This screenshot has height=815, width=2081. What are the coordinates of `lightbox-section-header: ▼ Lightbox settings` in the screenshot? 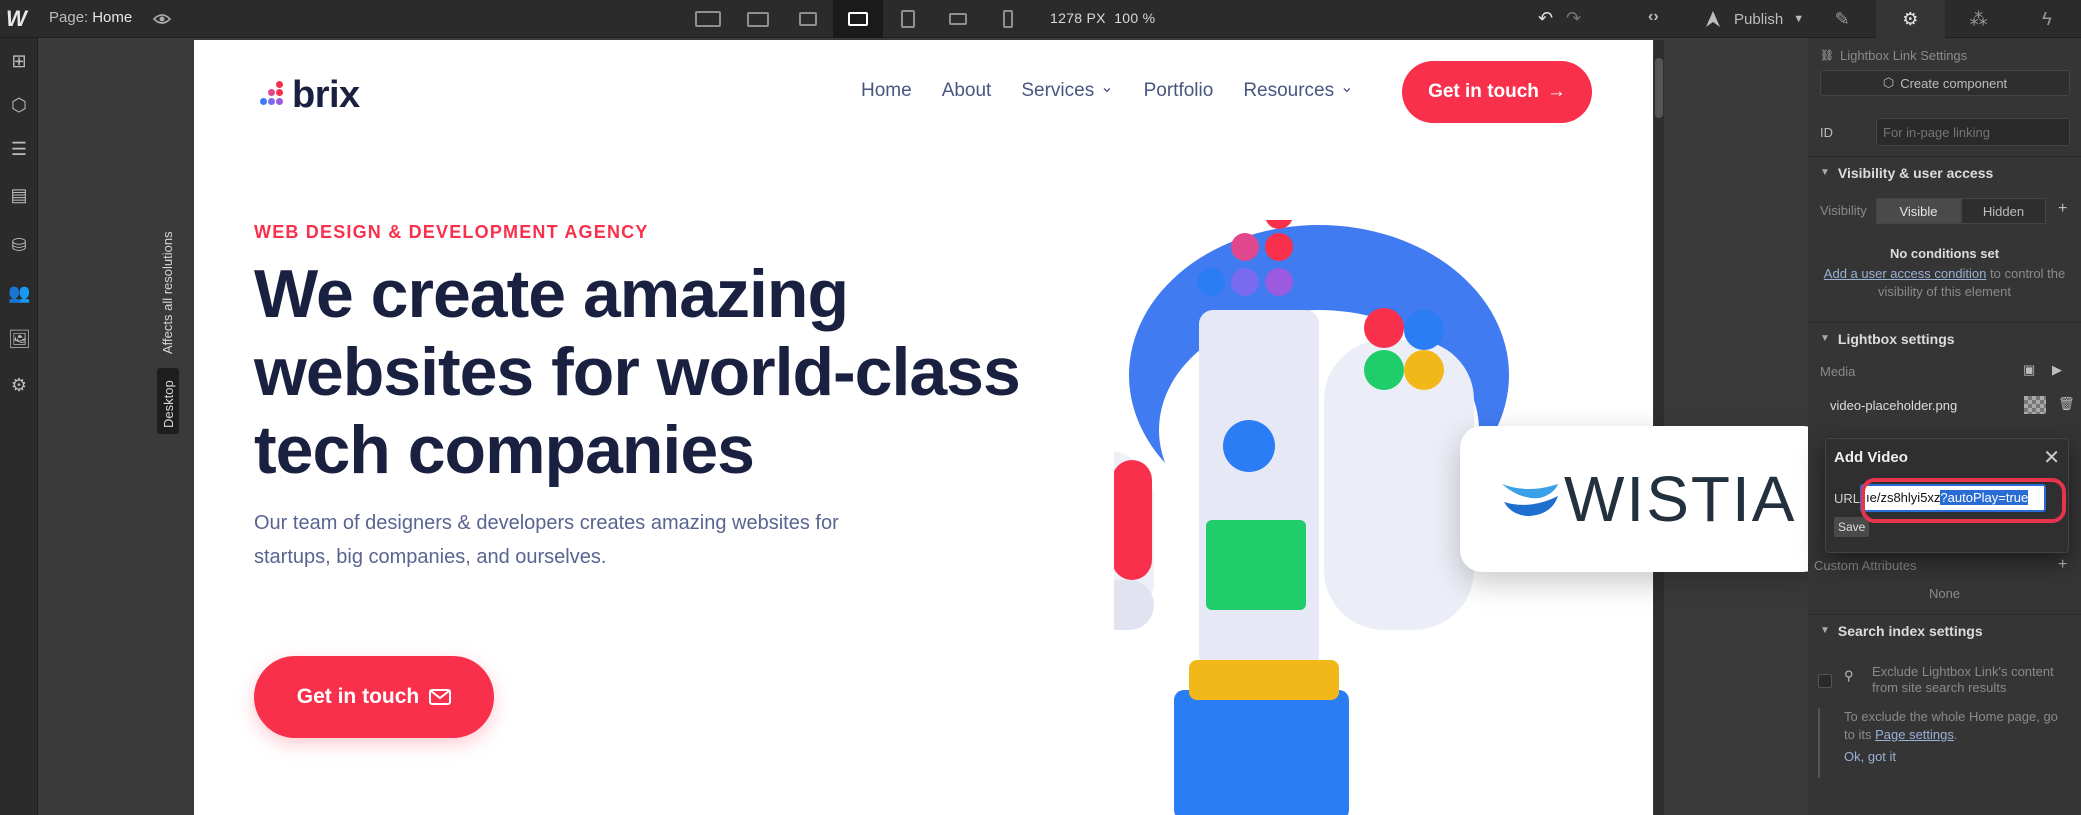 It's located at (1944, 338).